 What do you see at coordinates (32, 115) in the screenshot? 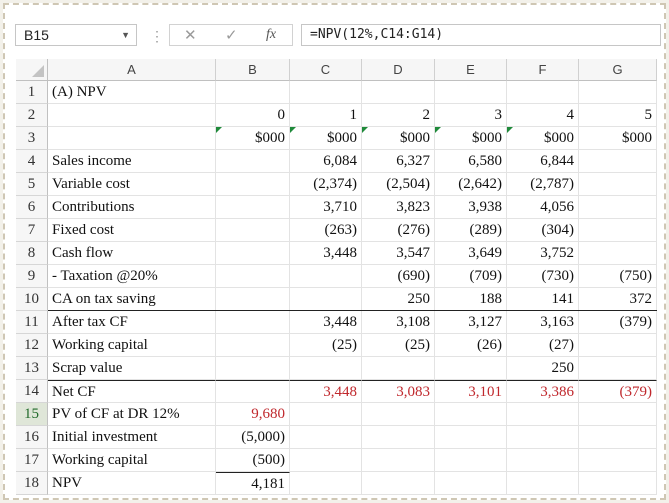
I see `row-header-2: 2` at bounding box center [32, 115].